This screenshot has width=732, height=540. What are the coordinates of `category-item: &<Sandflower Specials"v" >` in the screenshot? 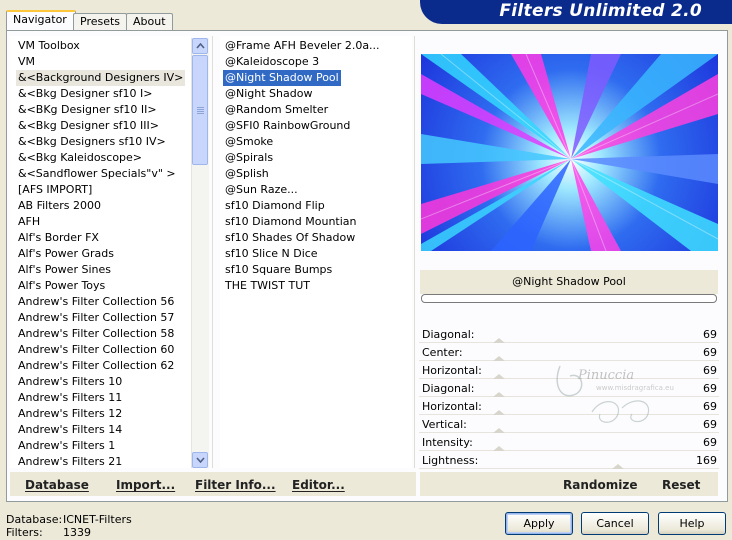 It's located at (97, 174).